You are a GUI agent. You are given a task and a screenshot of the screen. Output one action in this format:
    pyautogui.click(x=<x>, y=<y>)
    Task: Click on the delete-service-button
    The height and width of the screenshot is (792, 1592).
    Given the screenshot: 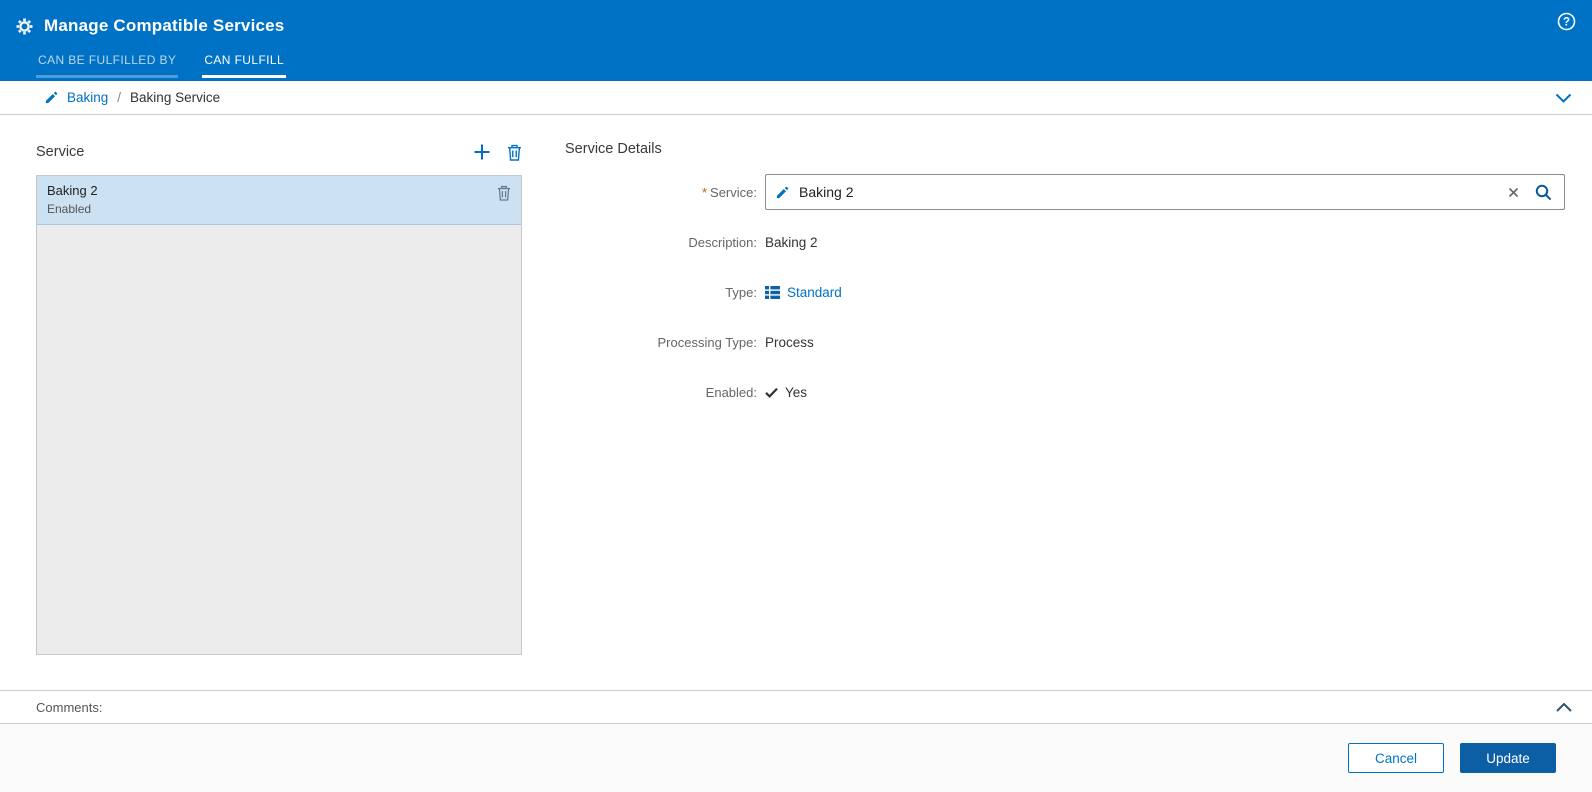 What is the action you would take?
    pyautogui.click(x=514, y=152)
    